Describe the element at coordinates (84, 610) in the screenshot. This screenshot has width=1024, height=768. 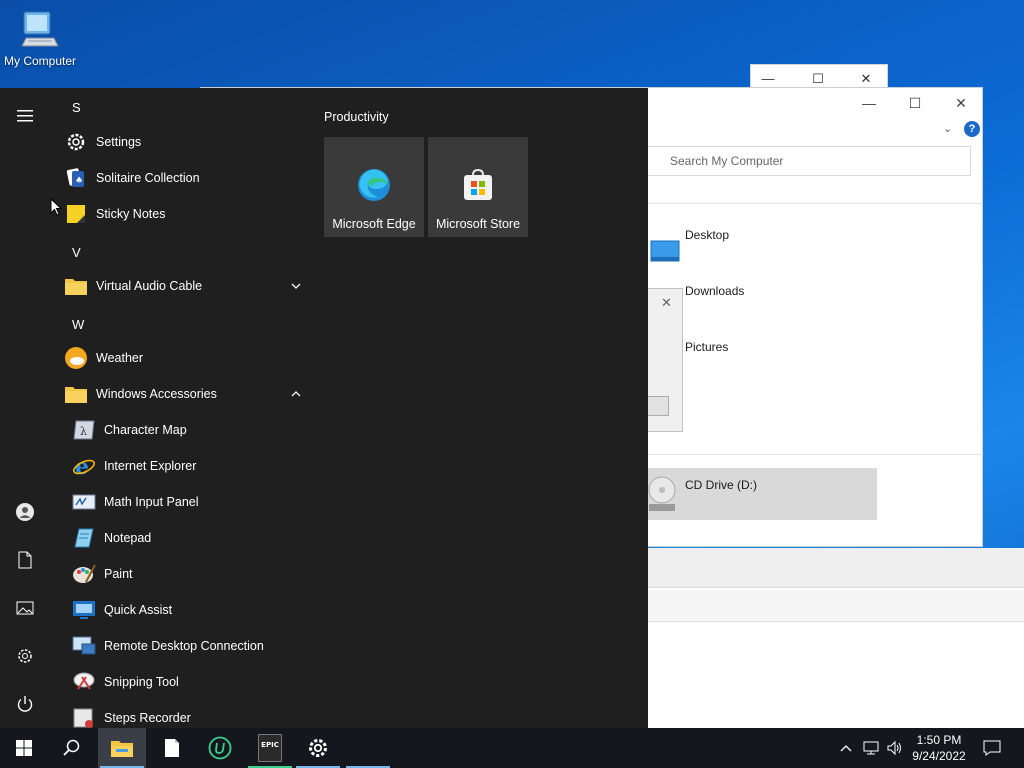
I see `quick-assist-icon` at that location.